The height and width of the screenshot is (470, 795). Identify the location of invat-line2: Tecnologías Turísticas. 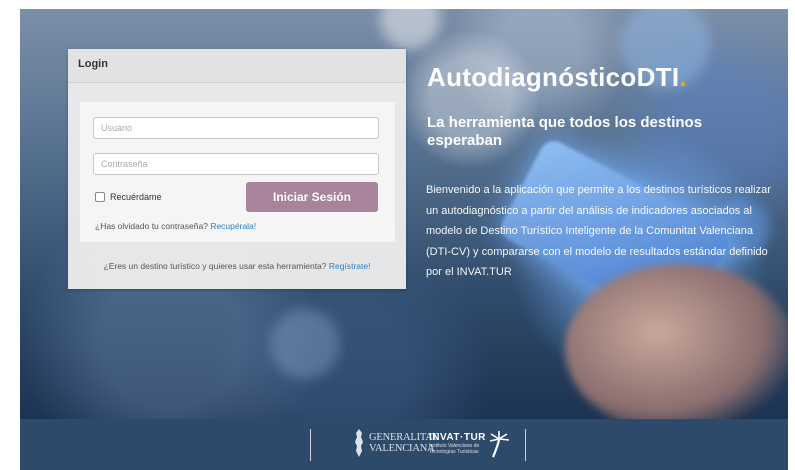
(454, 452).